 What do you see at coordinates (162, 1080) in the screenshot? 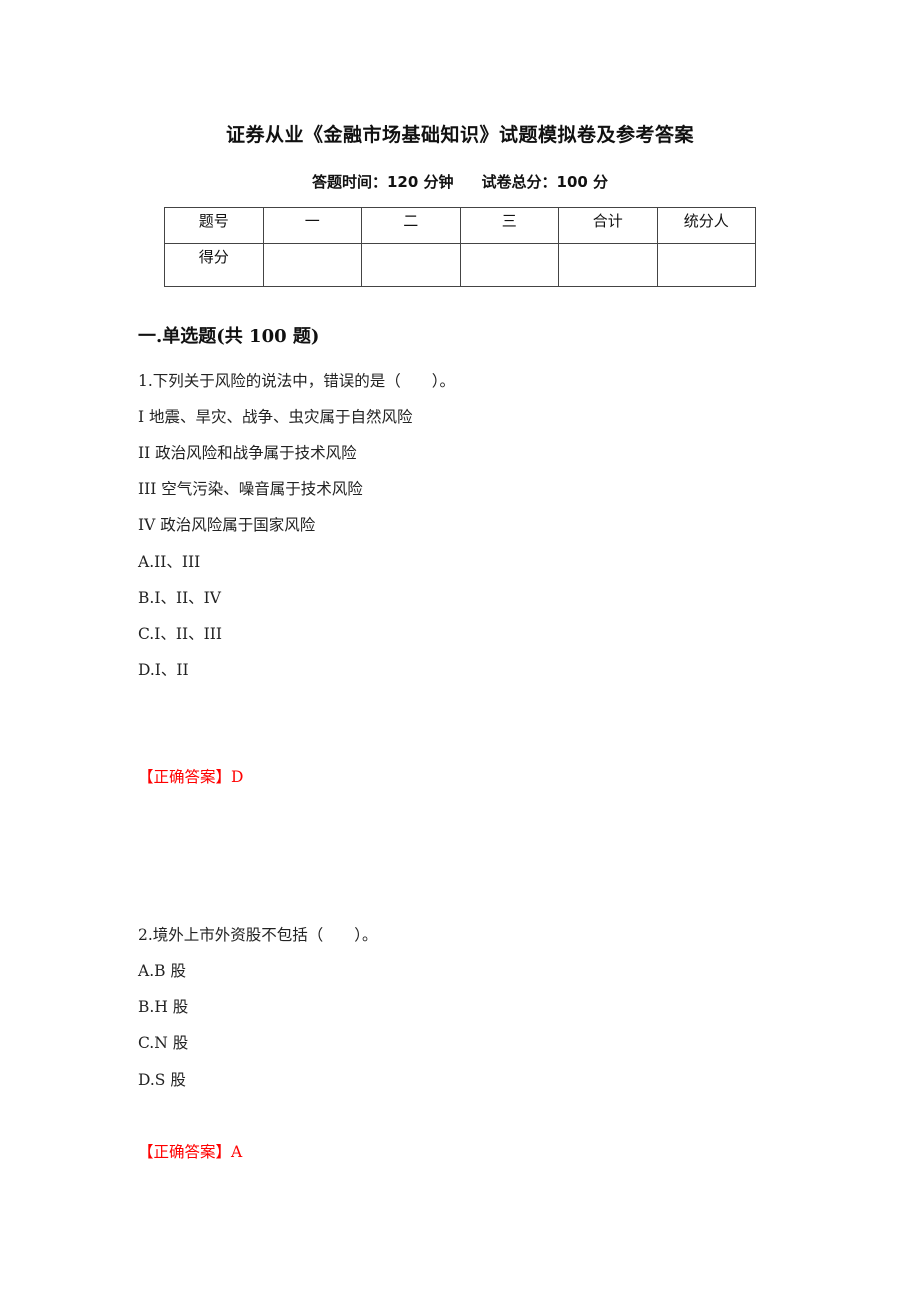
I see `question-2-option-d: D.S 股` at bounding box center [162, 1080].